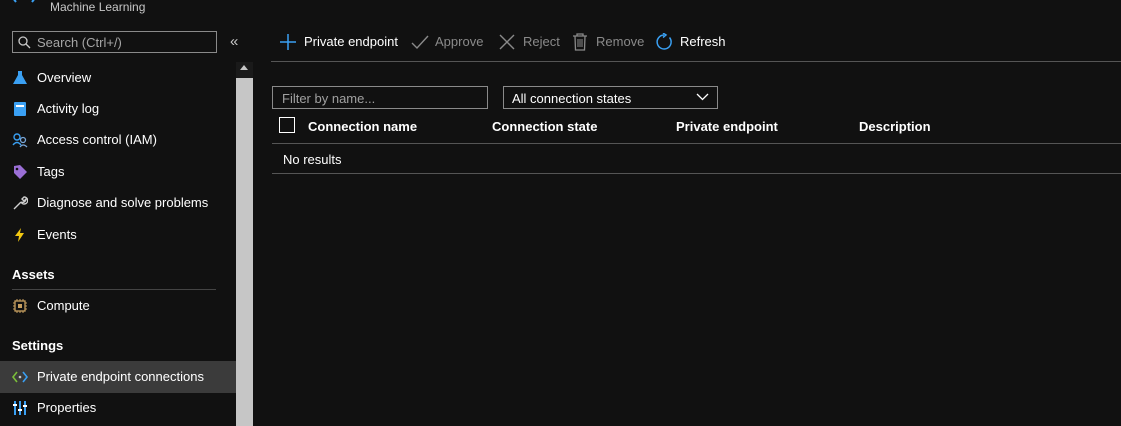  I want to click on toolbar-label: Reject, so click(541, 41).